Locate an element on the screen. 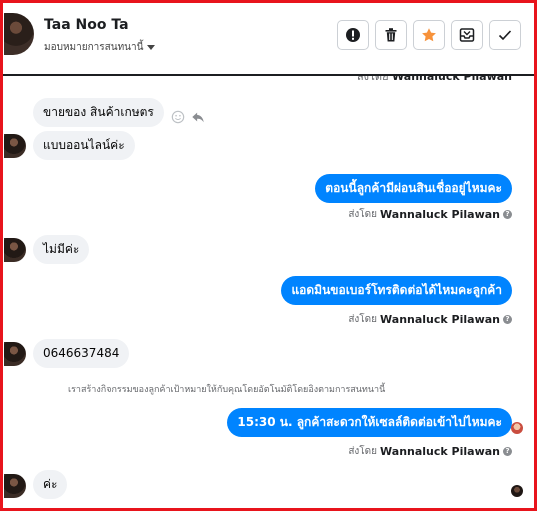 The width and height of the screenshot is (537, 511). conversation-actions is located at coordinates (429, 35).